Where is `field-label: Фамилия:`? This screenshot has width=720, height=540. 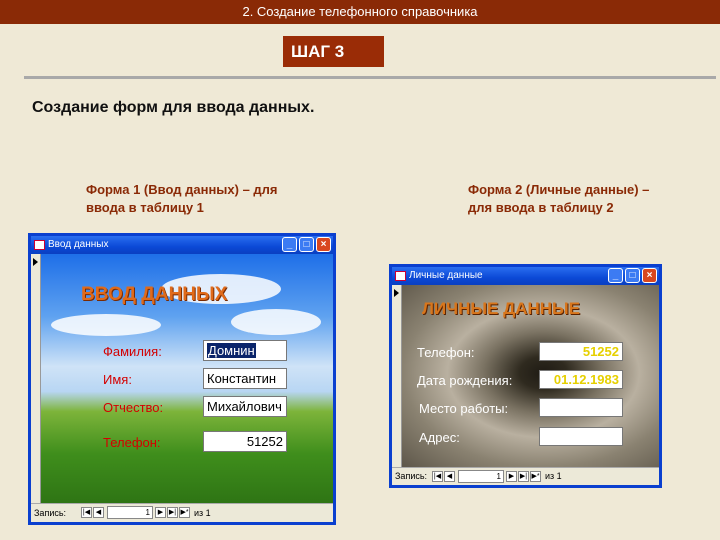
field-label: Фамилия: is located at coordinates (132, 351).